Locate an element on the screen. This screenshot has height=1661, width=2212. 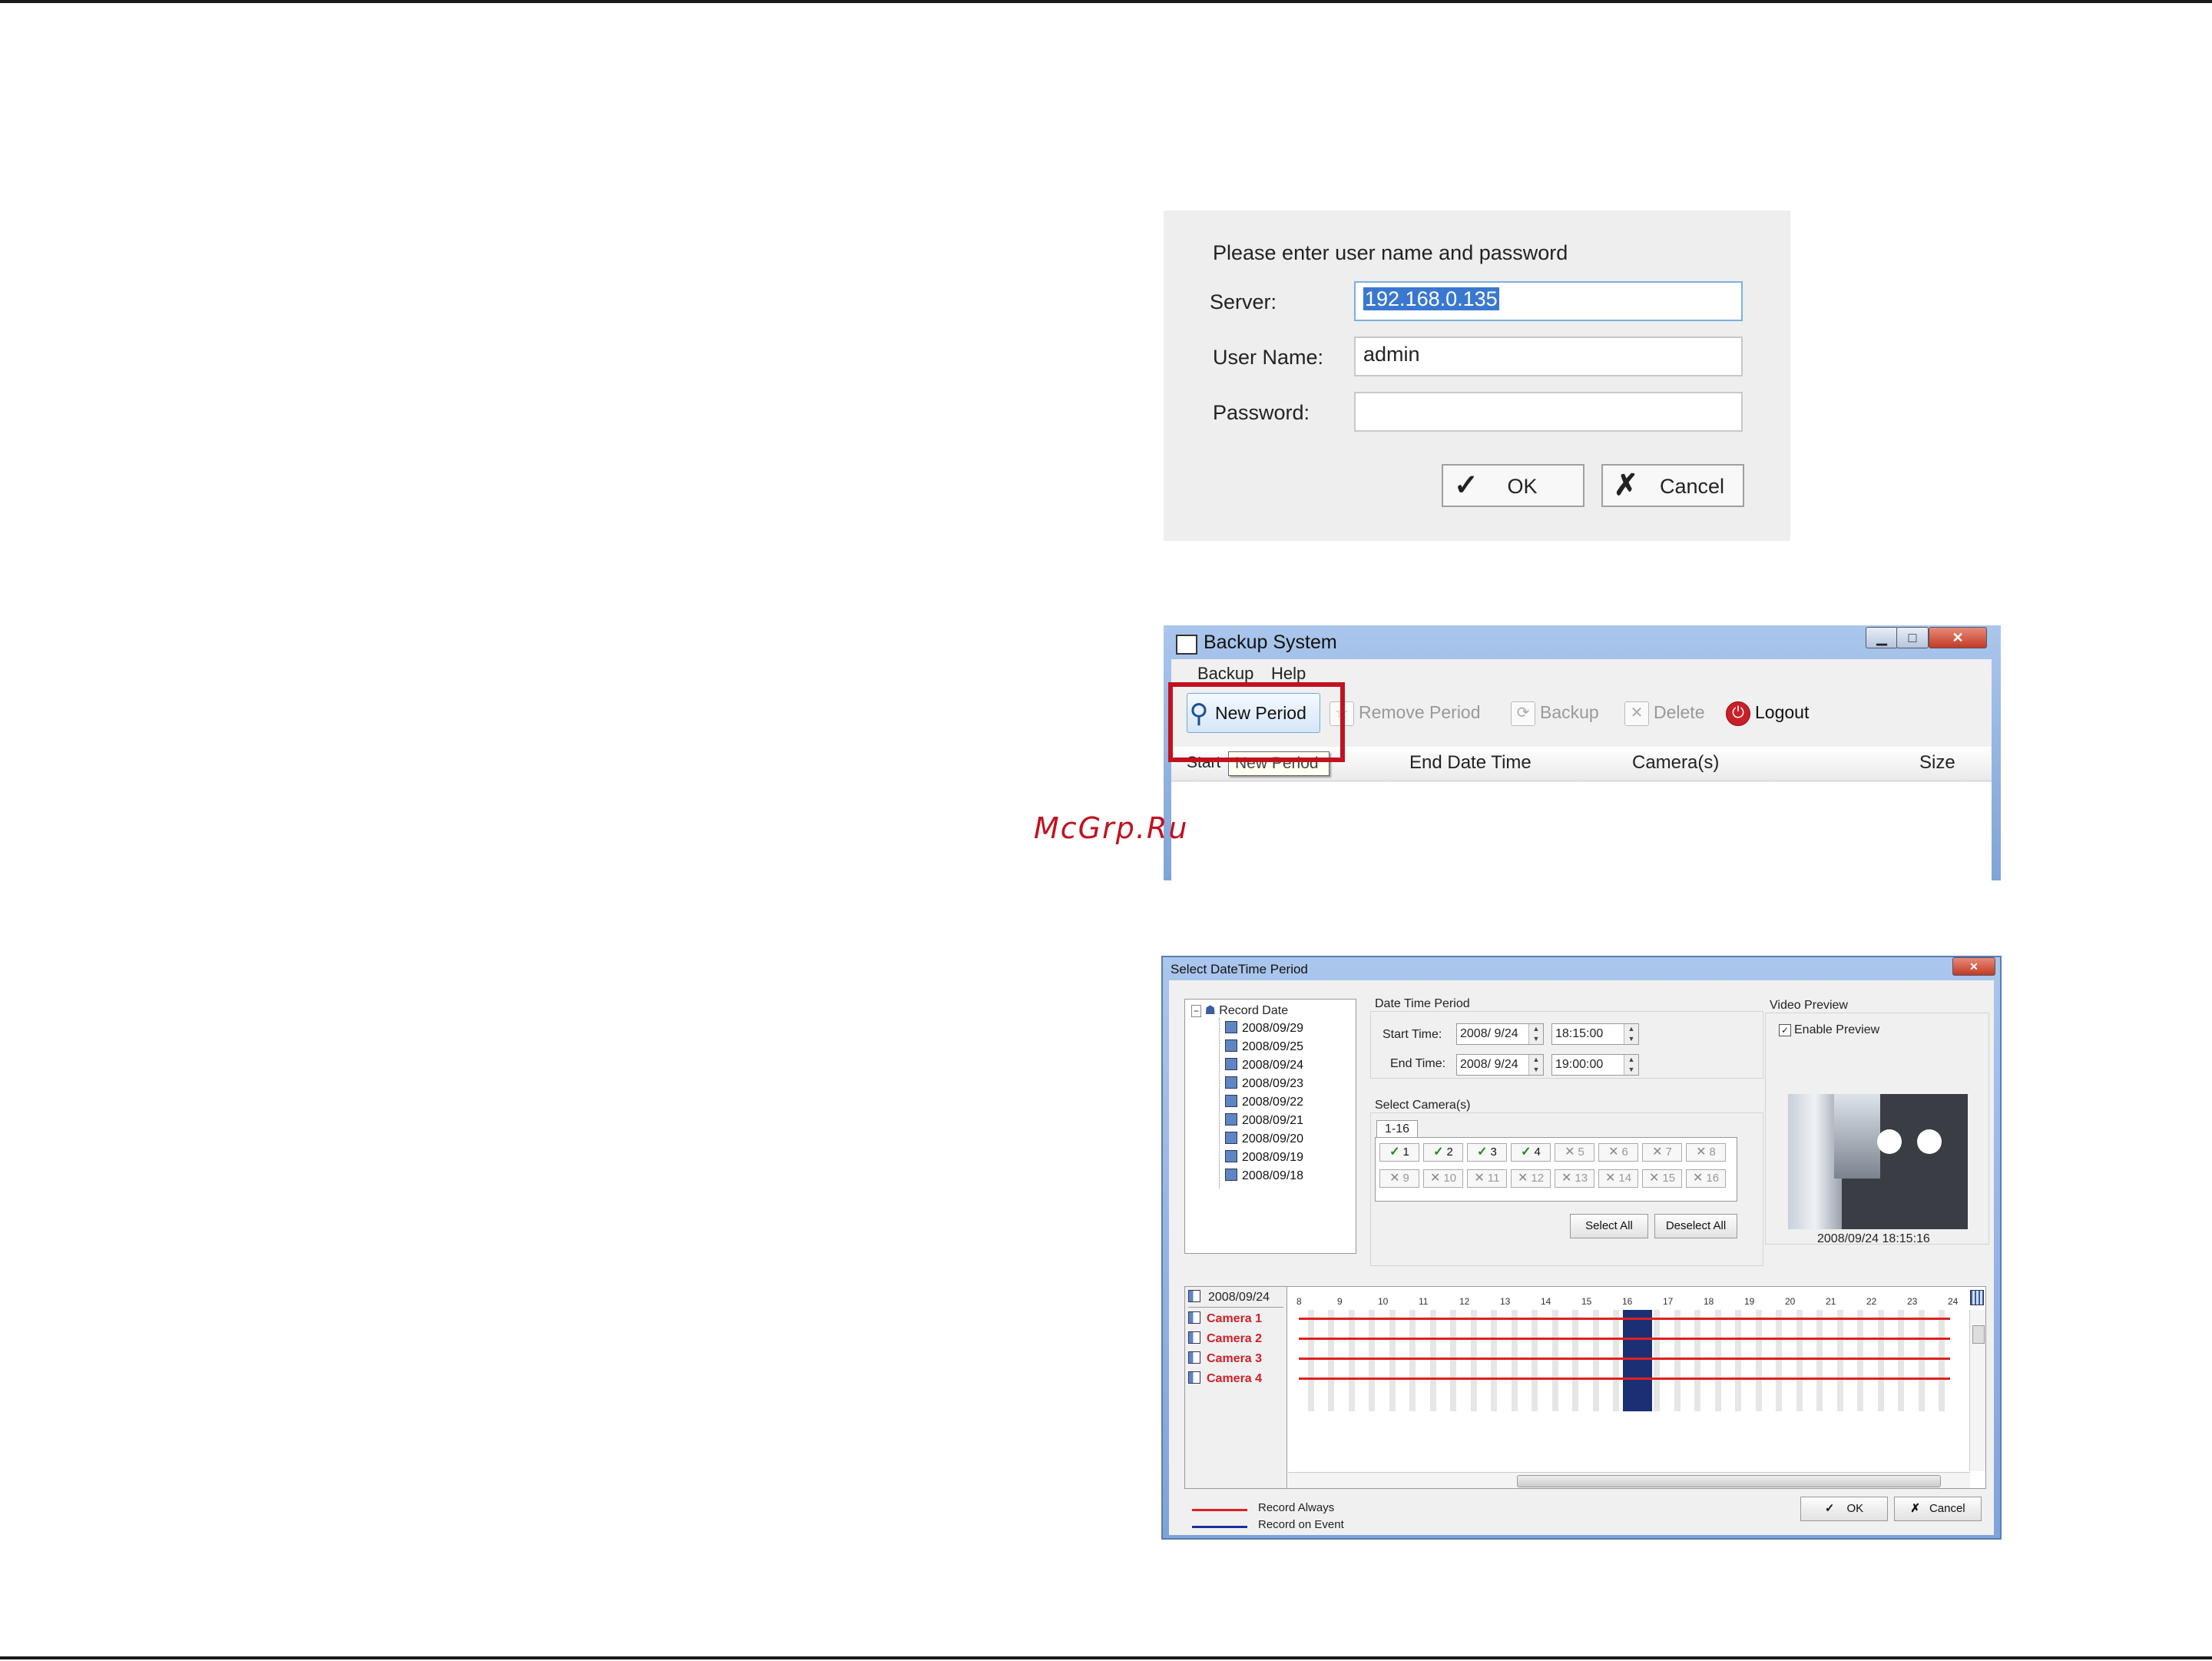
camera-checkbox: ✕ 15 is located at coordinates (1662, 1178).